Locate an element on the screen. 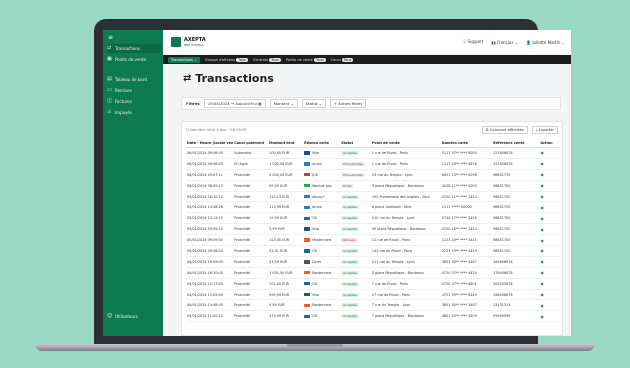  brand-subtitle: BNP PARIBAS is located at coordinates (194, 45).